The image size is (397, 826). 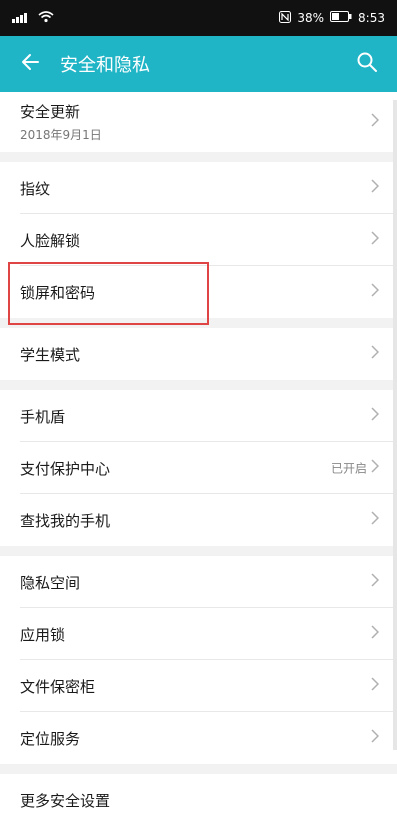 What do you see at coordinates (50, 582) in the screenshot?
I see `item-label: 隐私空间` at bounding box center [50, 582].